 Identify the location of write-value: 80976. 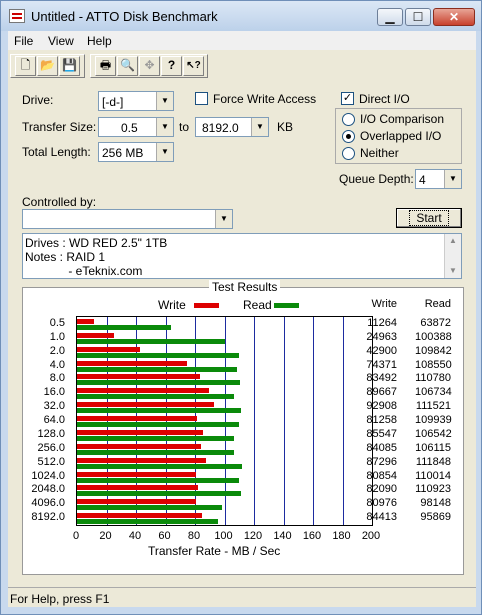
(381, 503).